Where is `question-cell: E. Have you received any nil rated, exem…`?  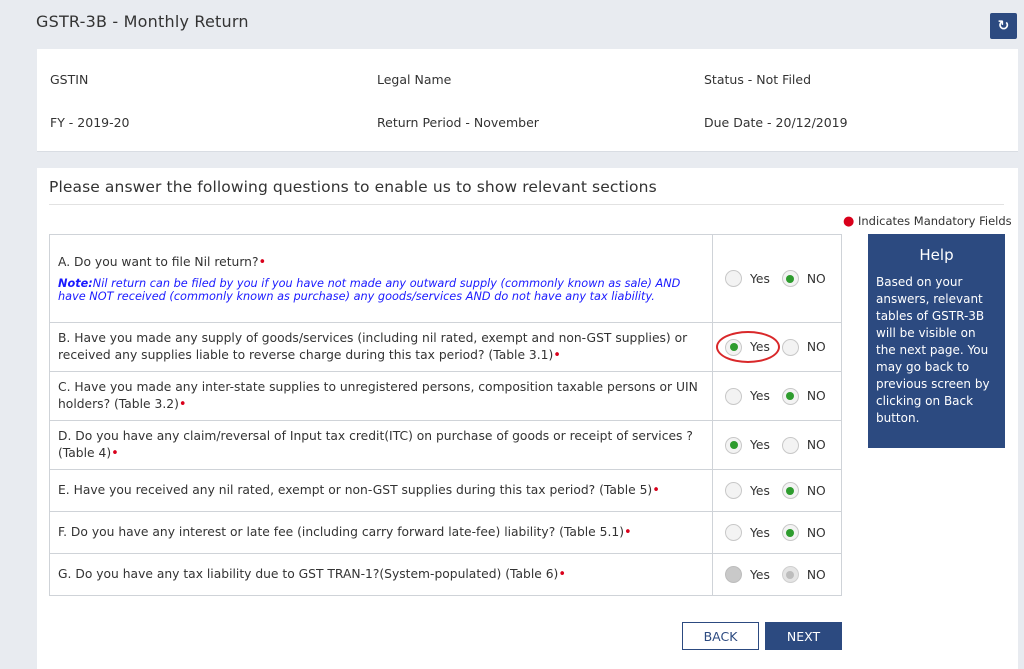
question-cell: E. Have you received any nil rated, exem… is located at coordinates (381, 490).